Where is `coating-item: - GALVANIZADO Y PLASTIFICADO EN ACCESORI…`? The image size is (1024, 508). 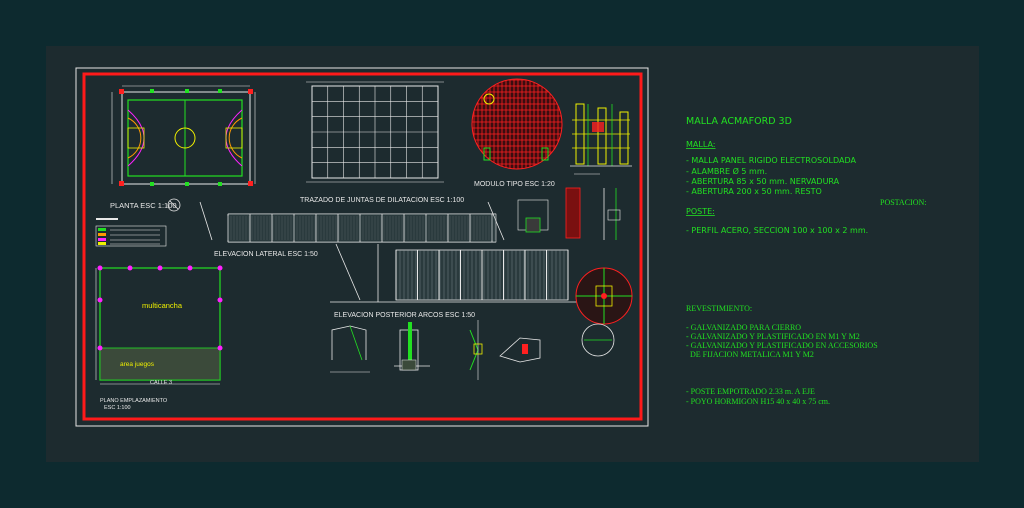
coating-item: - GALVANIZADO Y PLASTIFICADO EN ACCESORI… is located at coordinates (782, 345).